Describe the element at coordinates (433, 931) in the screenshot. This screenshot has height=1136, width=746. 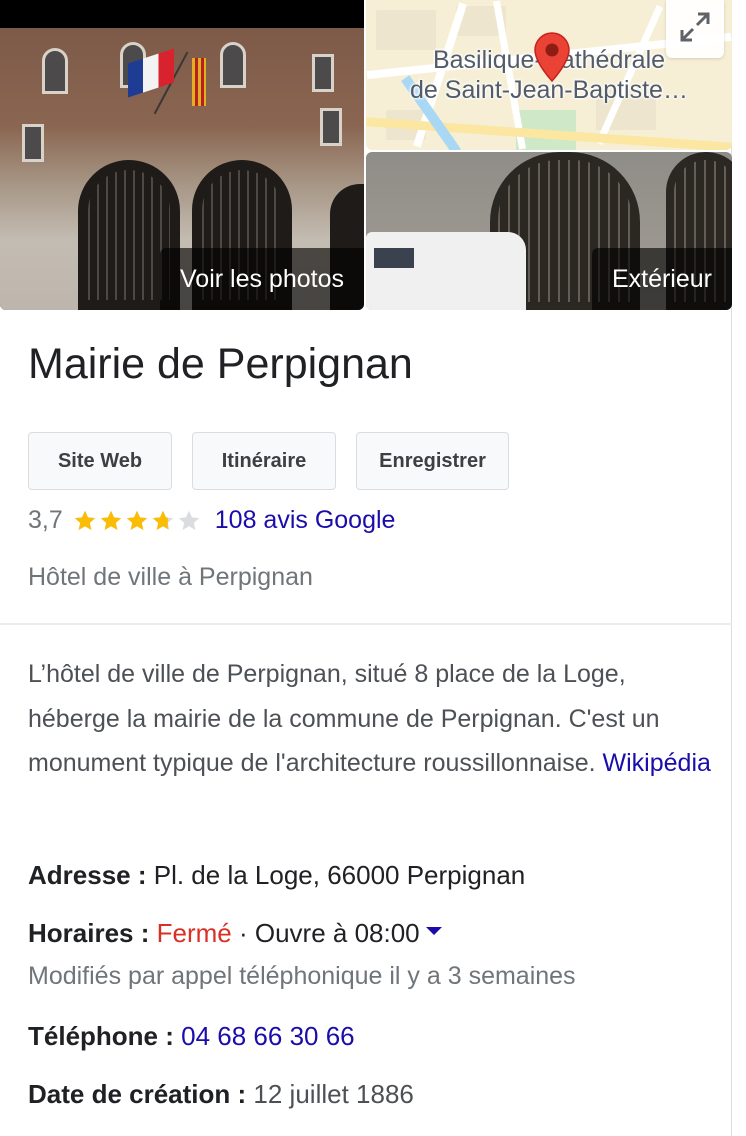
I see `caret-down-icon` at that location.